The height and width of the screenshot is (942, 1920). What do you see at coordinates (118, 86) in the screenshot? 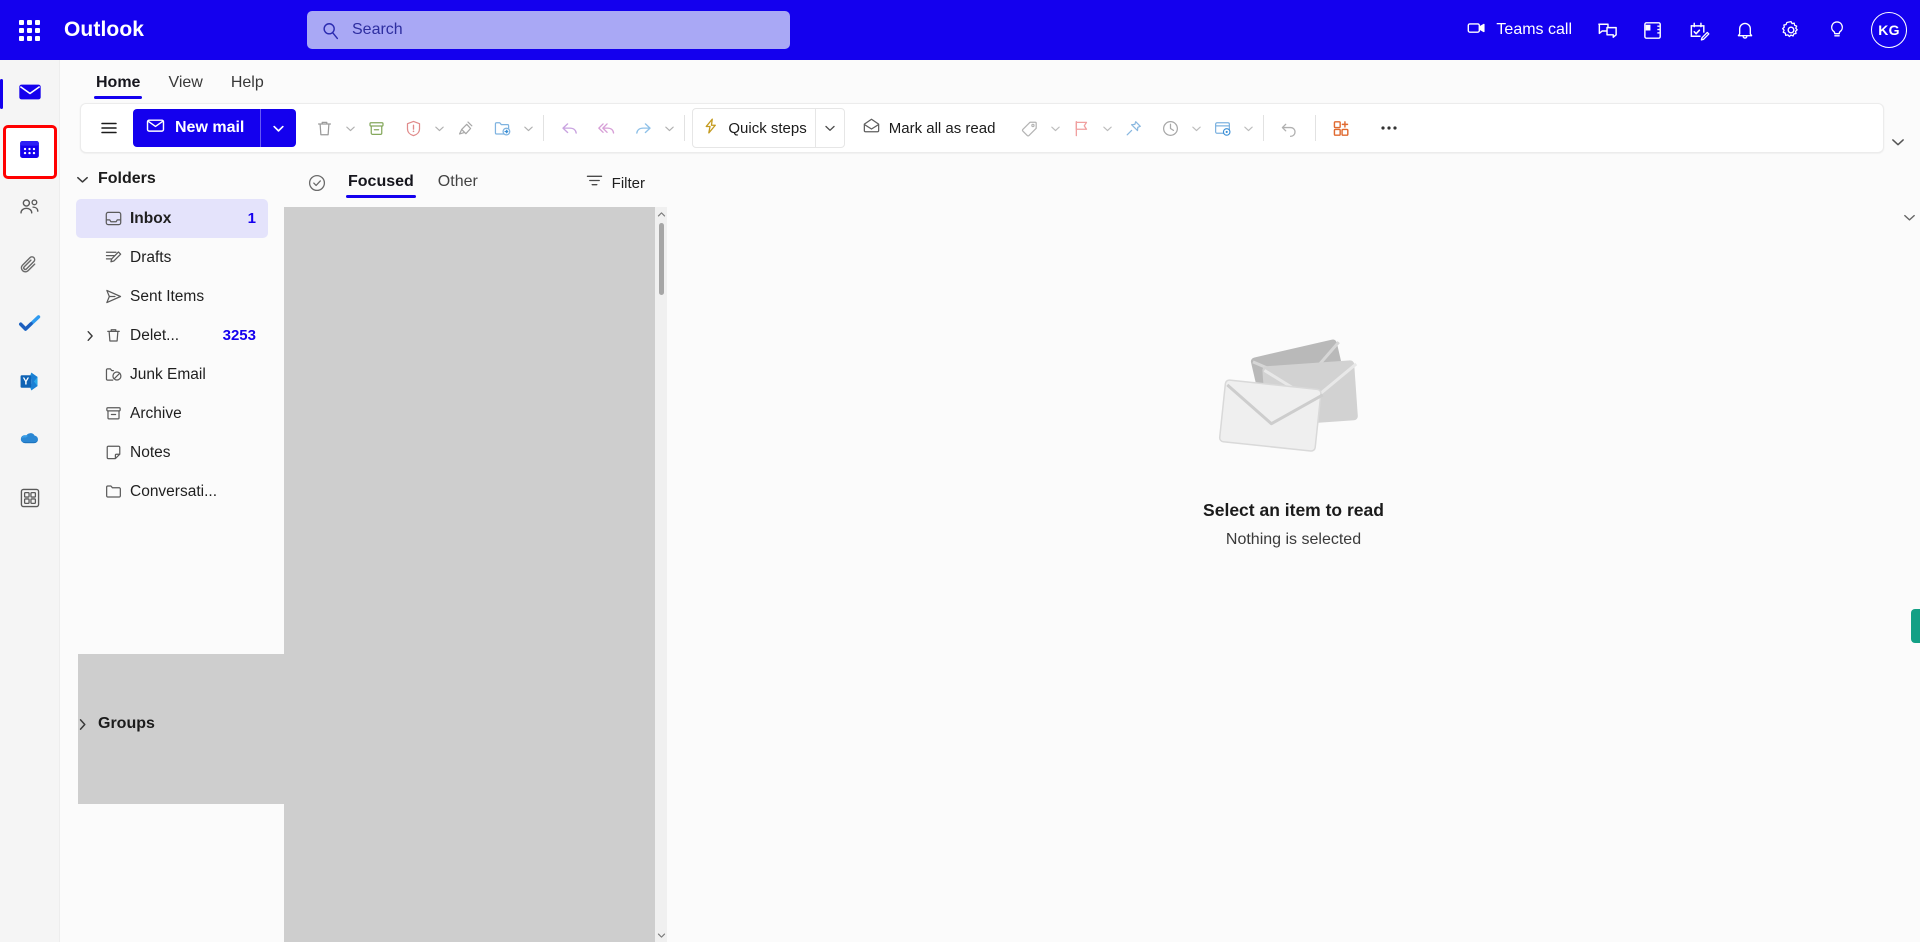
I see `tab-home: Home` at bounding box center [118, 86].